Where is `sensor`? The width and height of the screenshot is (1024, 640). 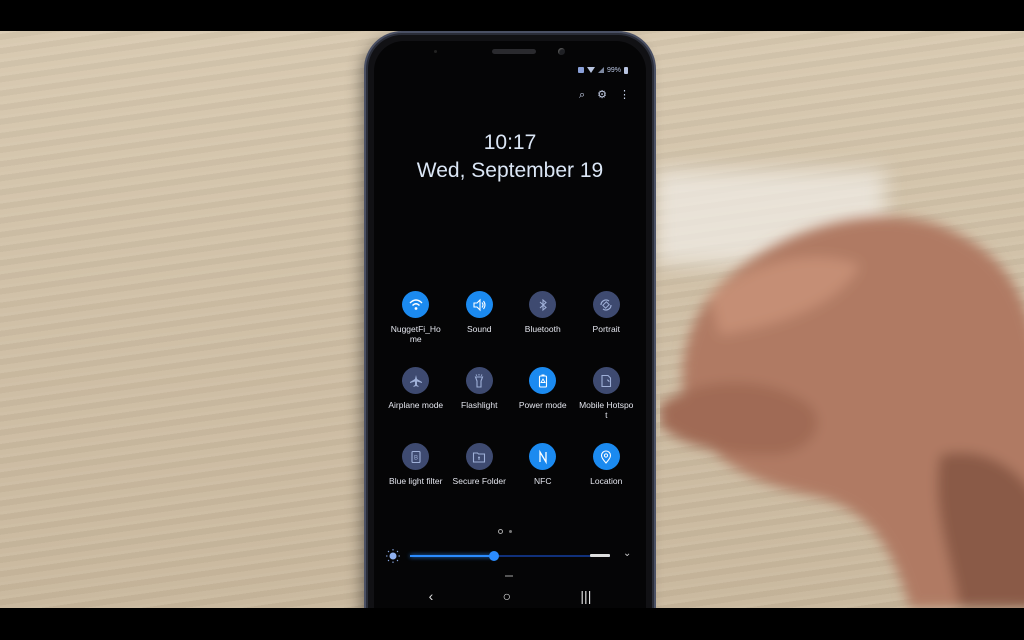 sensor is located at coordinates (435, 51).